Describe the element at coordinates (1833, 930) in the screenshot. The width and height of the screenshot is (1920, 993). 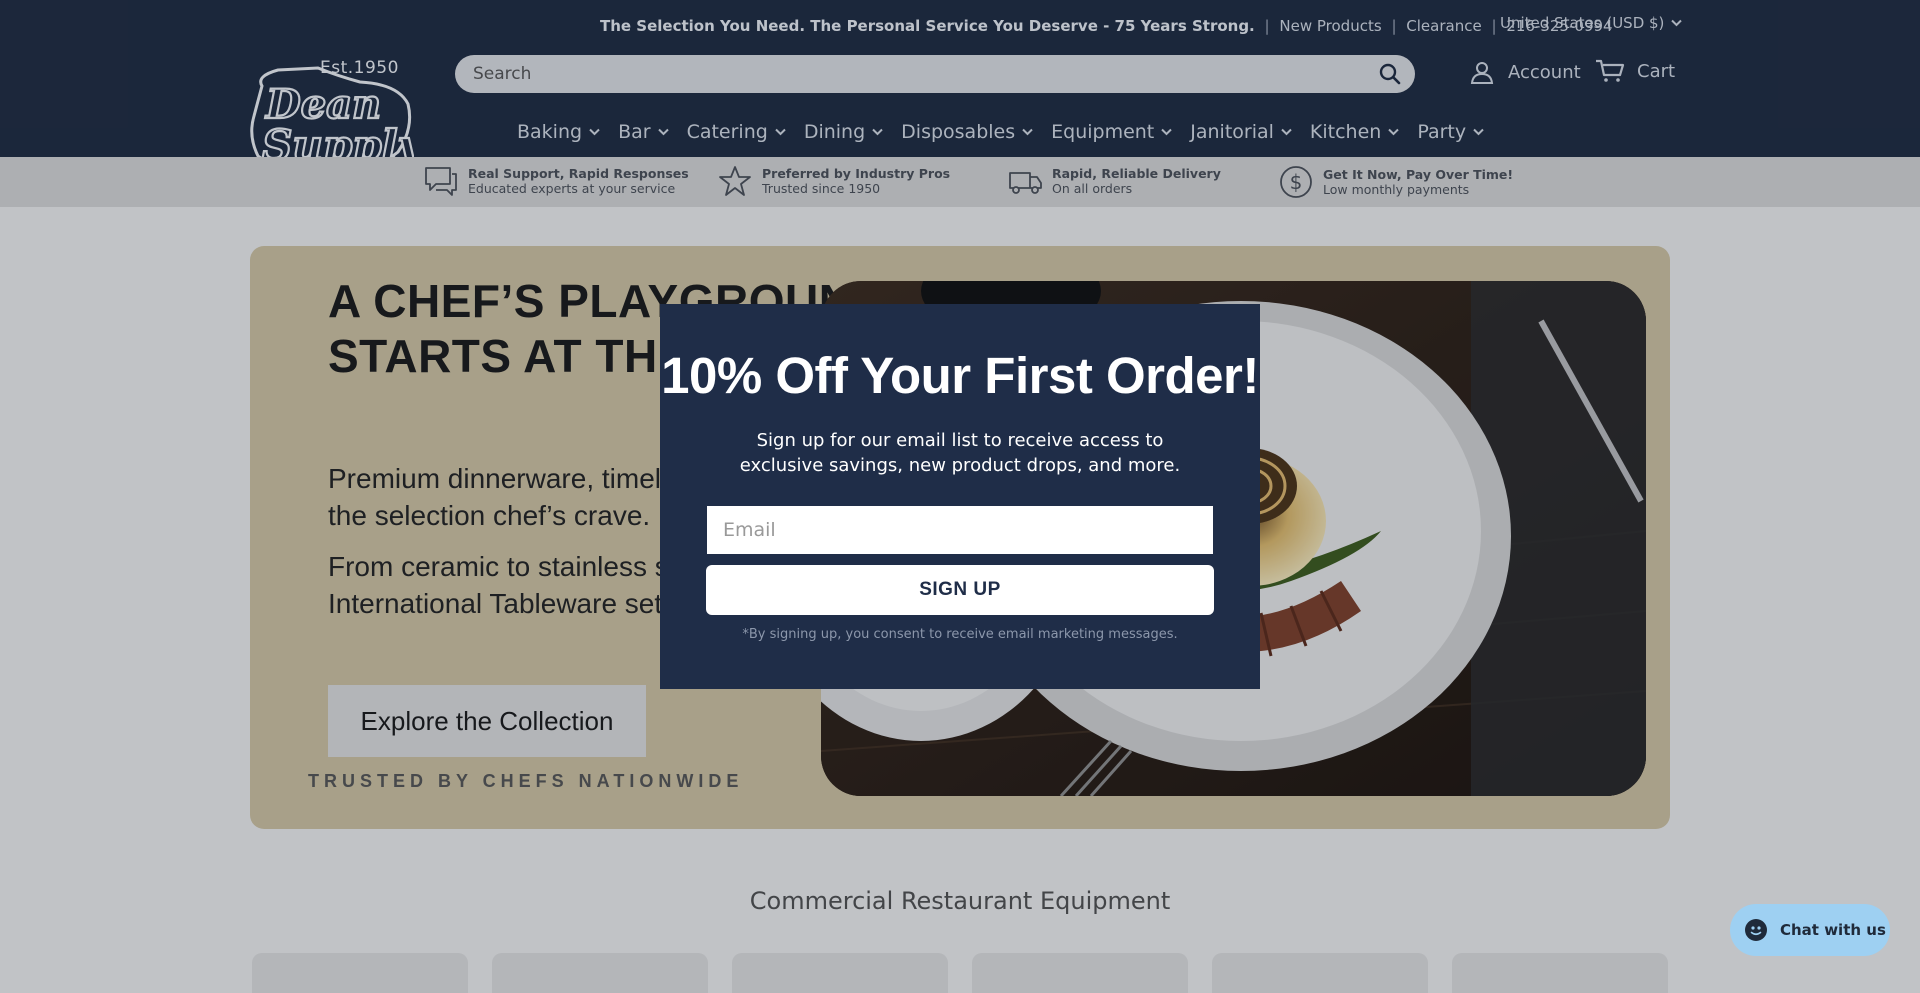
I see `chat-label: Chat with us` at that location.